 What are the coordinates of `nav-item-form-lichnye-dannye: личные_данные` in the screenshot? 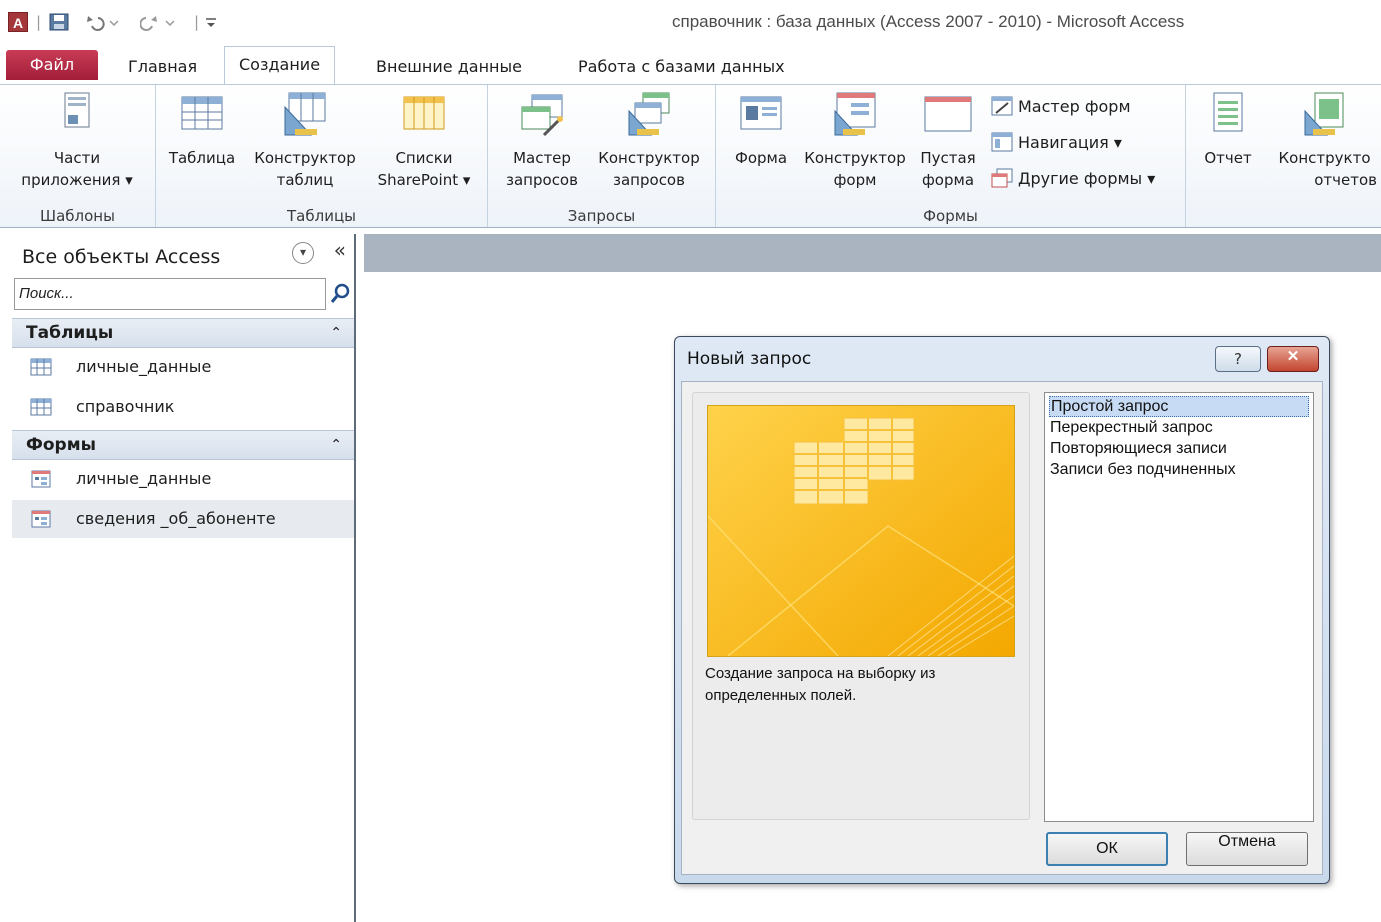 It's located at (183, 479).